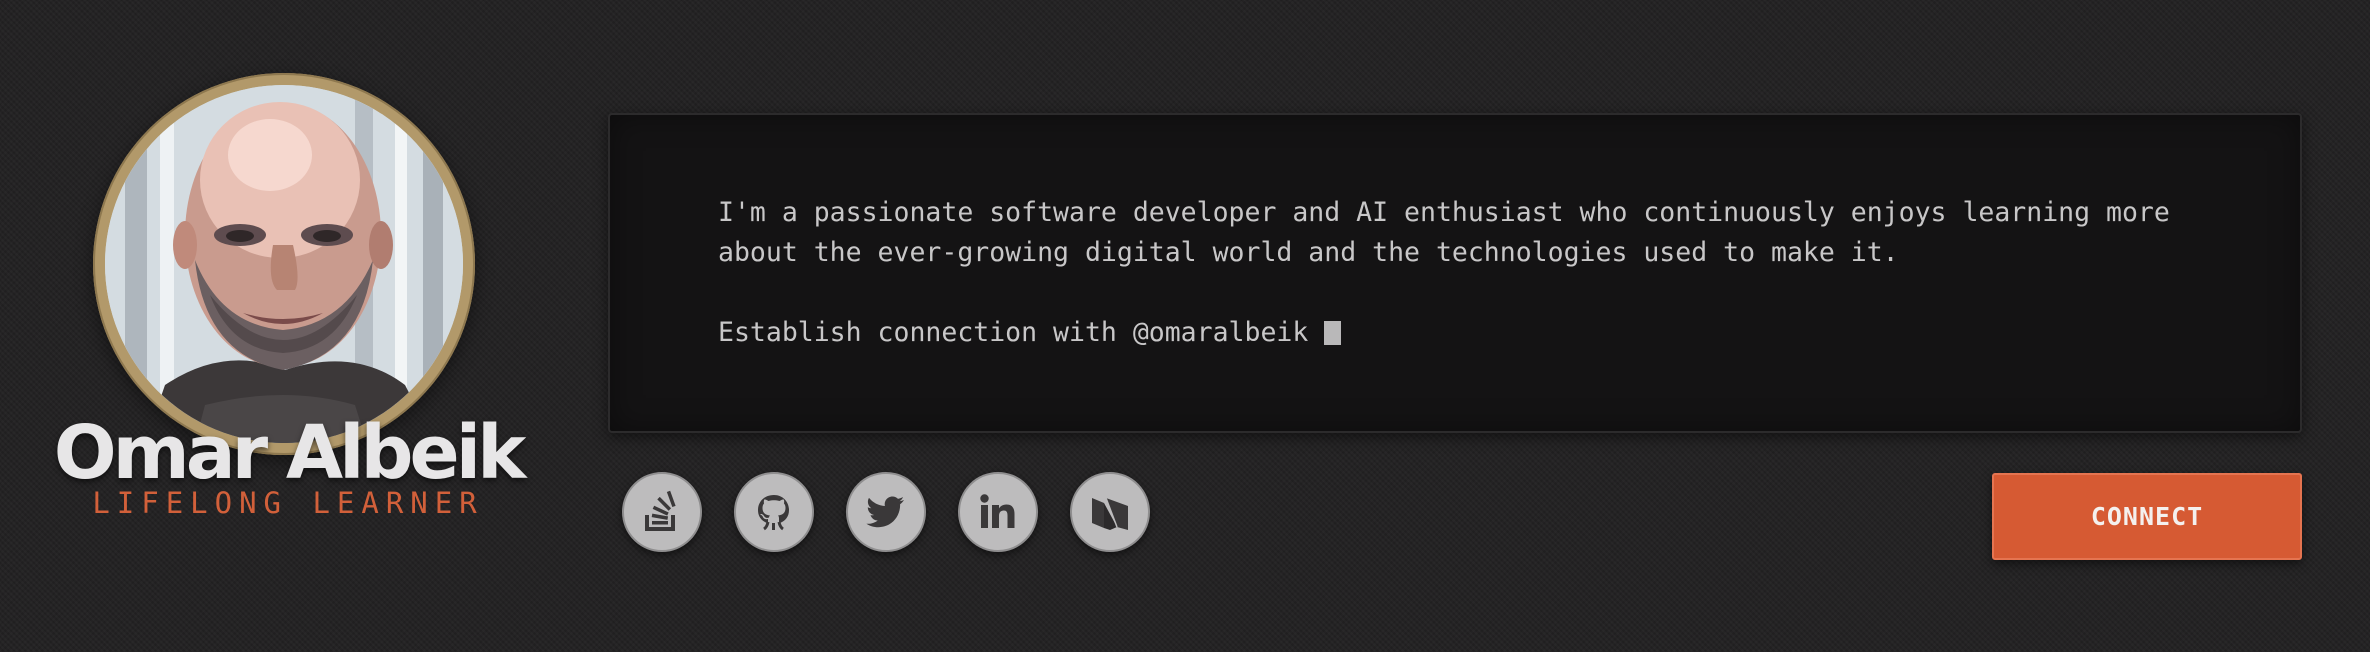 The width and height of the screenshot is (2370, 652). I want to click on medium-icon, so click(1110, 513).